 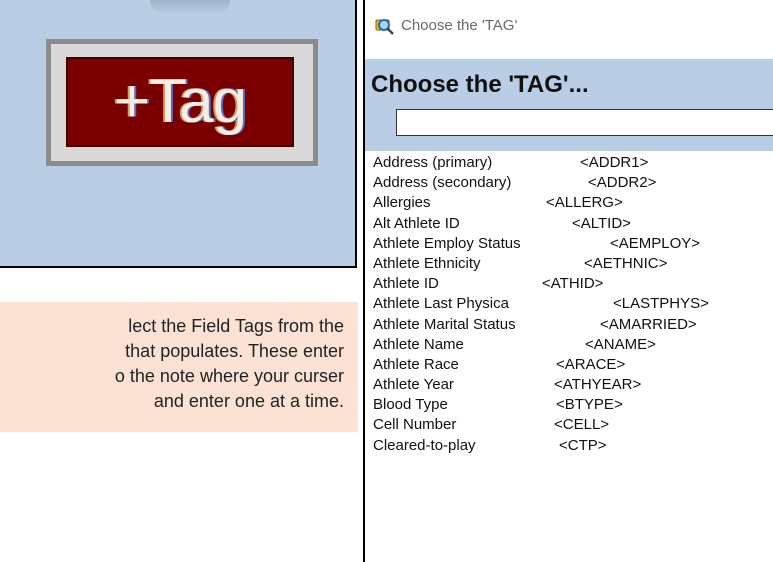 I want to click on tag-item-code: <AMARRIED>, so click(x=648, y=324).